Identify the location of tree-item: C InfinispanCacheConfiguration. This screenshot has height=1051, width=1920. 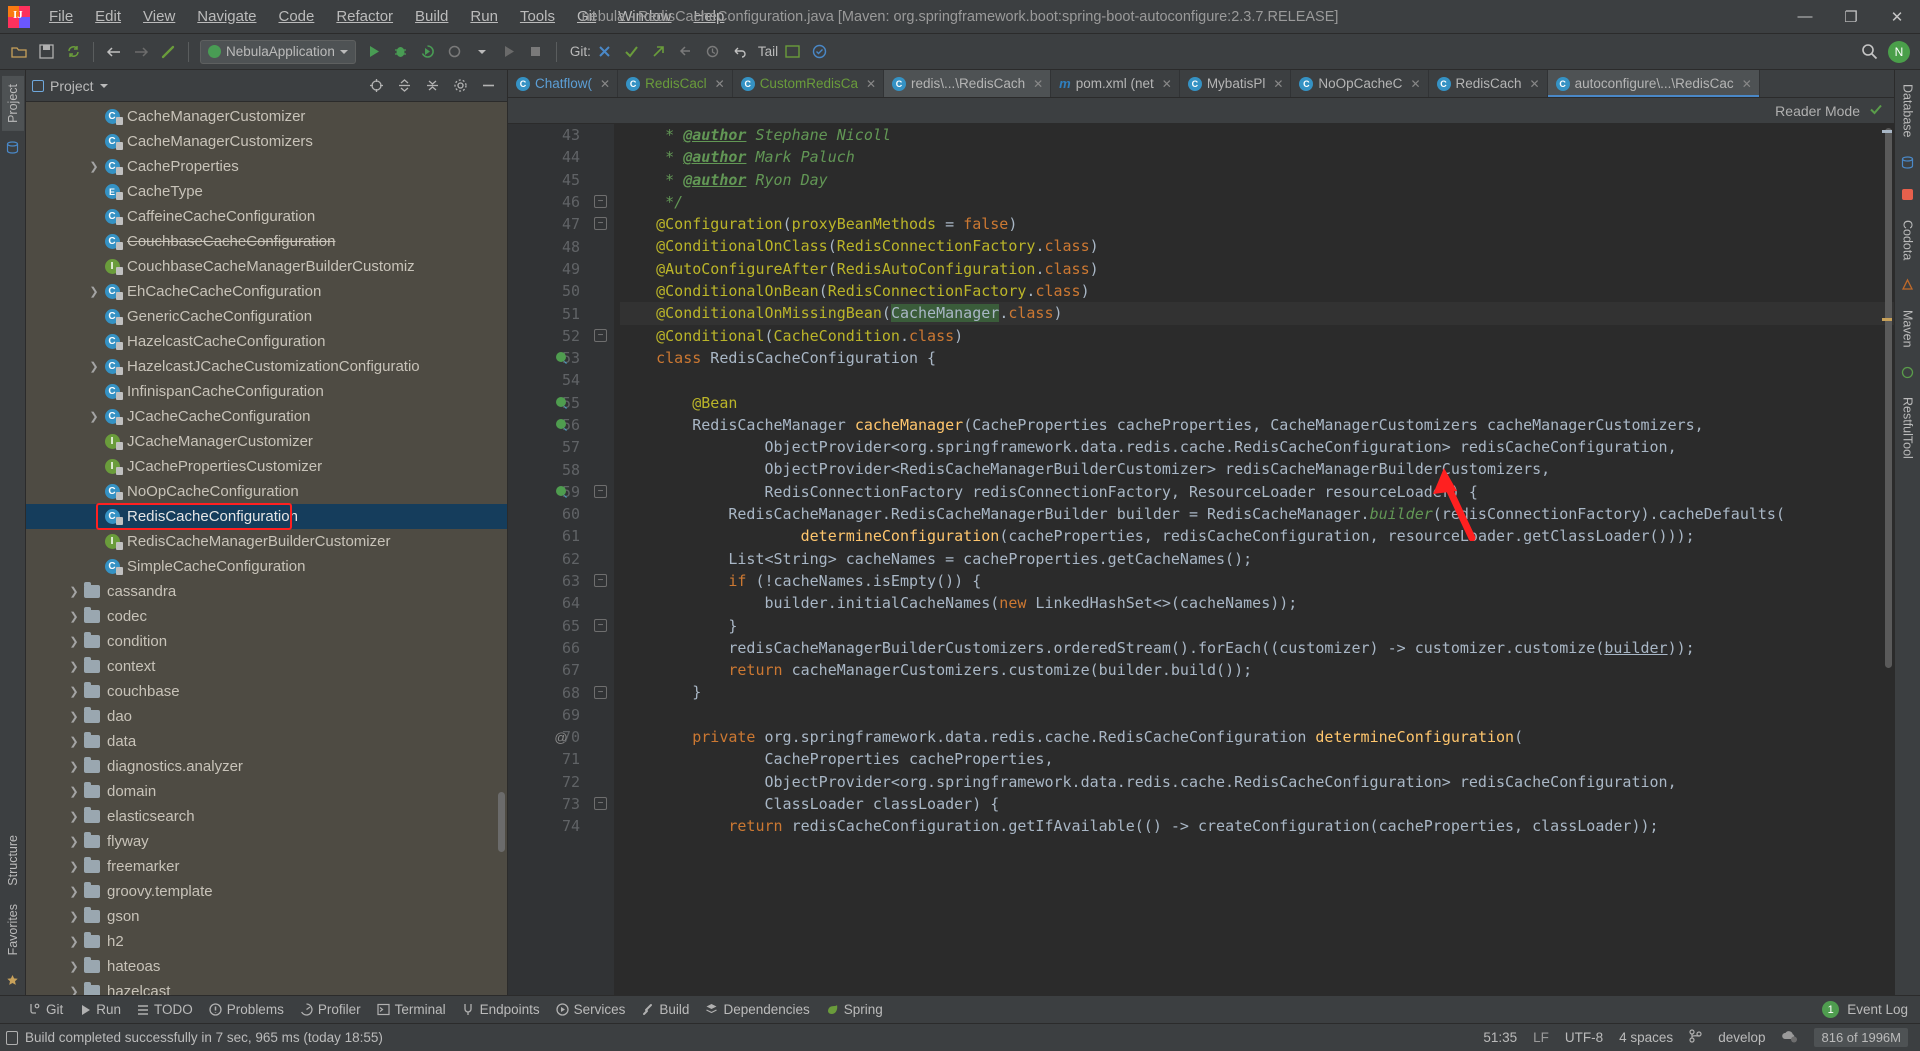
(266, 391).